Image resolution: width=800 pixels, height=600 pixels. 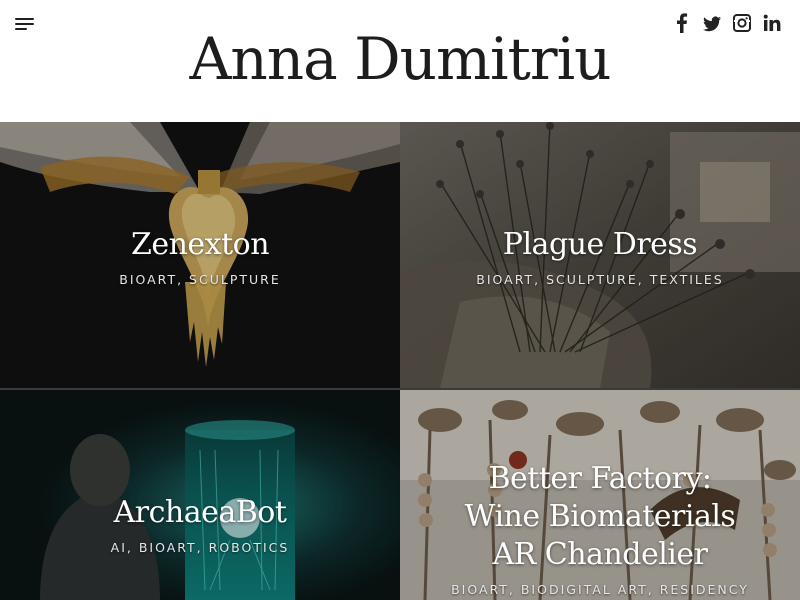 What do you see at coordinates (682, 23) in the screenshot?
I see `facebook-icon` at bounding box center [682, 23].